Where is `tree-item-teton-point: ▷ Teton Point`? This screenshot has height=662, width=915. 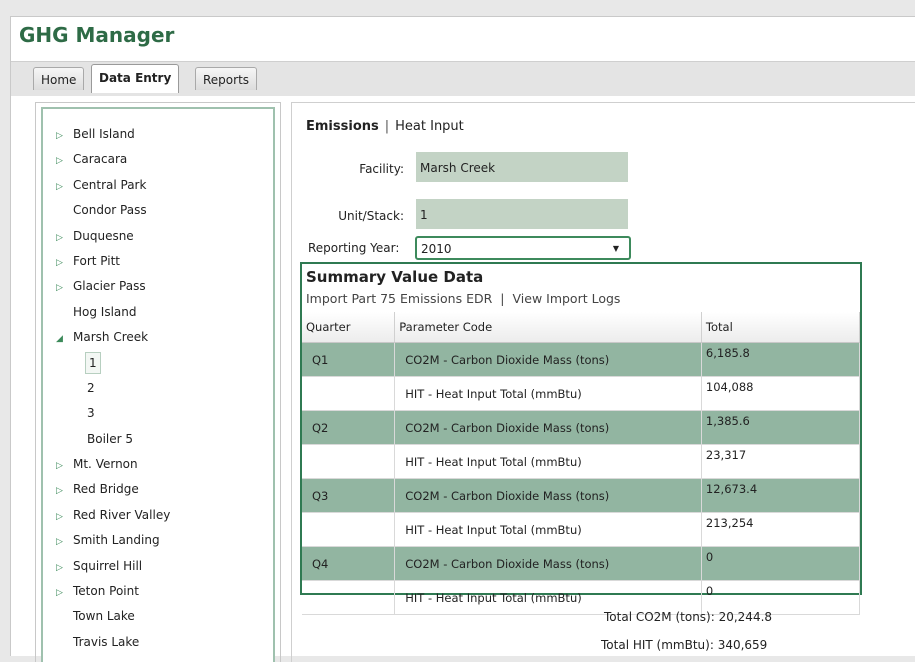
tree-item-teton-point: ▷ Teton Point is located at coordinates (158, 592).